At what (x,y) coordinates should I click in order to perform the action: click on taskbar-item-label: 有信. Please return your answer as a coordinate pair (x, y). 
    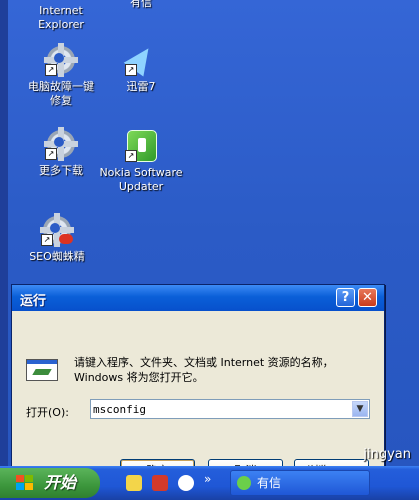
    Looking at the image, I should click on (269, 483).